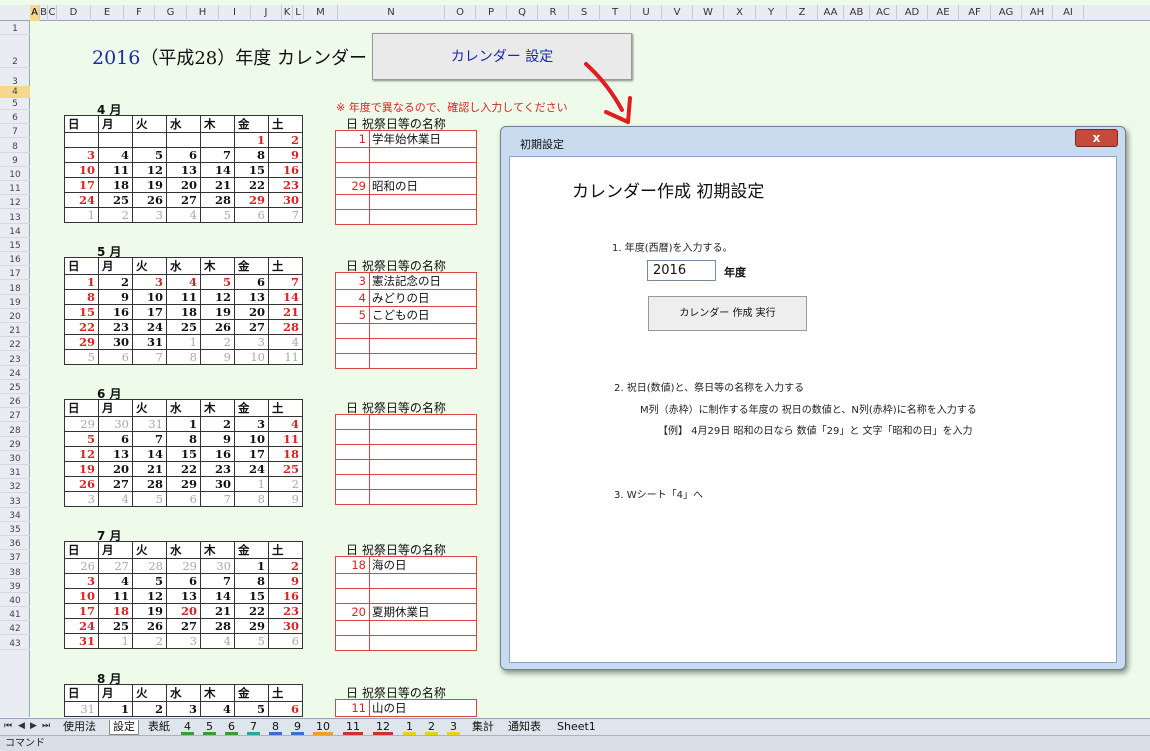 The width and height of the screenshot is (1150, 751). What do you see at coordinates (352, 315) in the screenshot?
I see `holiday-day-cell: 5` at bounding box center [352, 315].